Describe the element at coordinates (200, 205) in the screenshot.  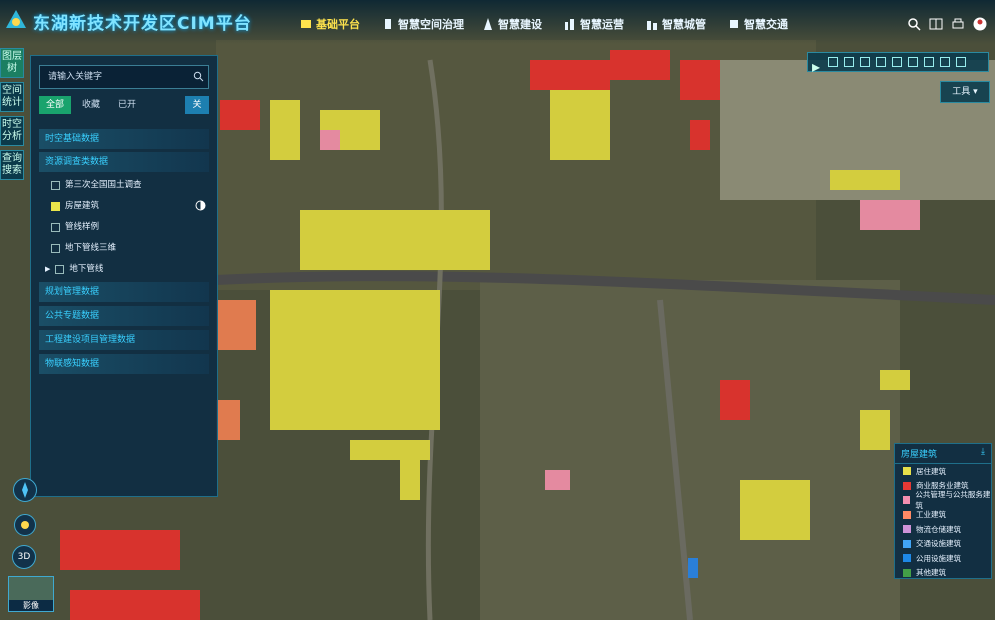
I see `opacity-icon` at that location.